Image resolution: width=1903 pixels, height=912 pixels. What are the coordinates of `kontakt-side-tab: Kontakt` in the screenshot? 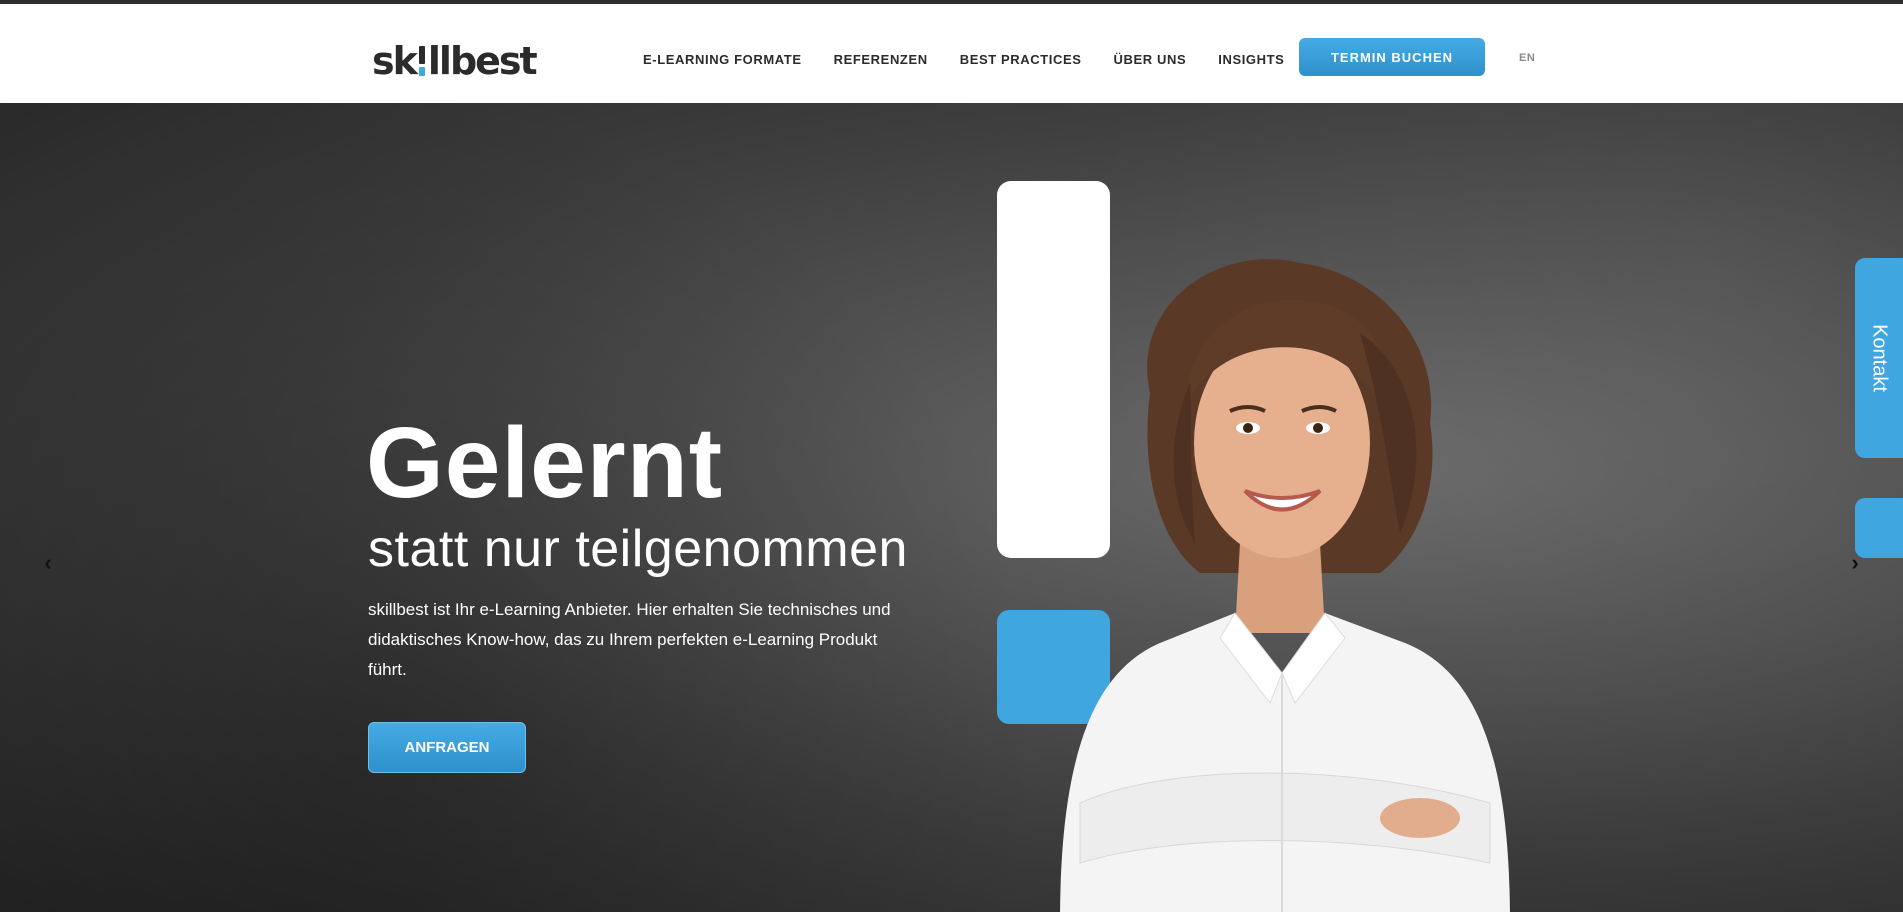 It's located at (1879, 358).